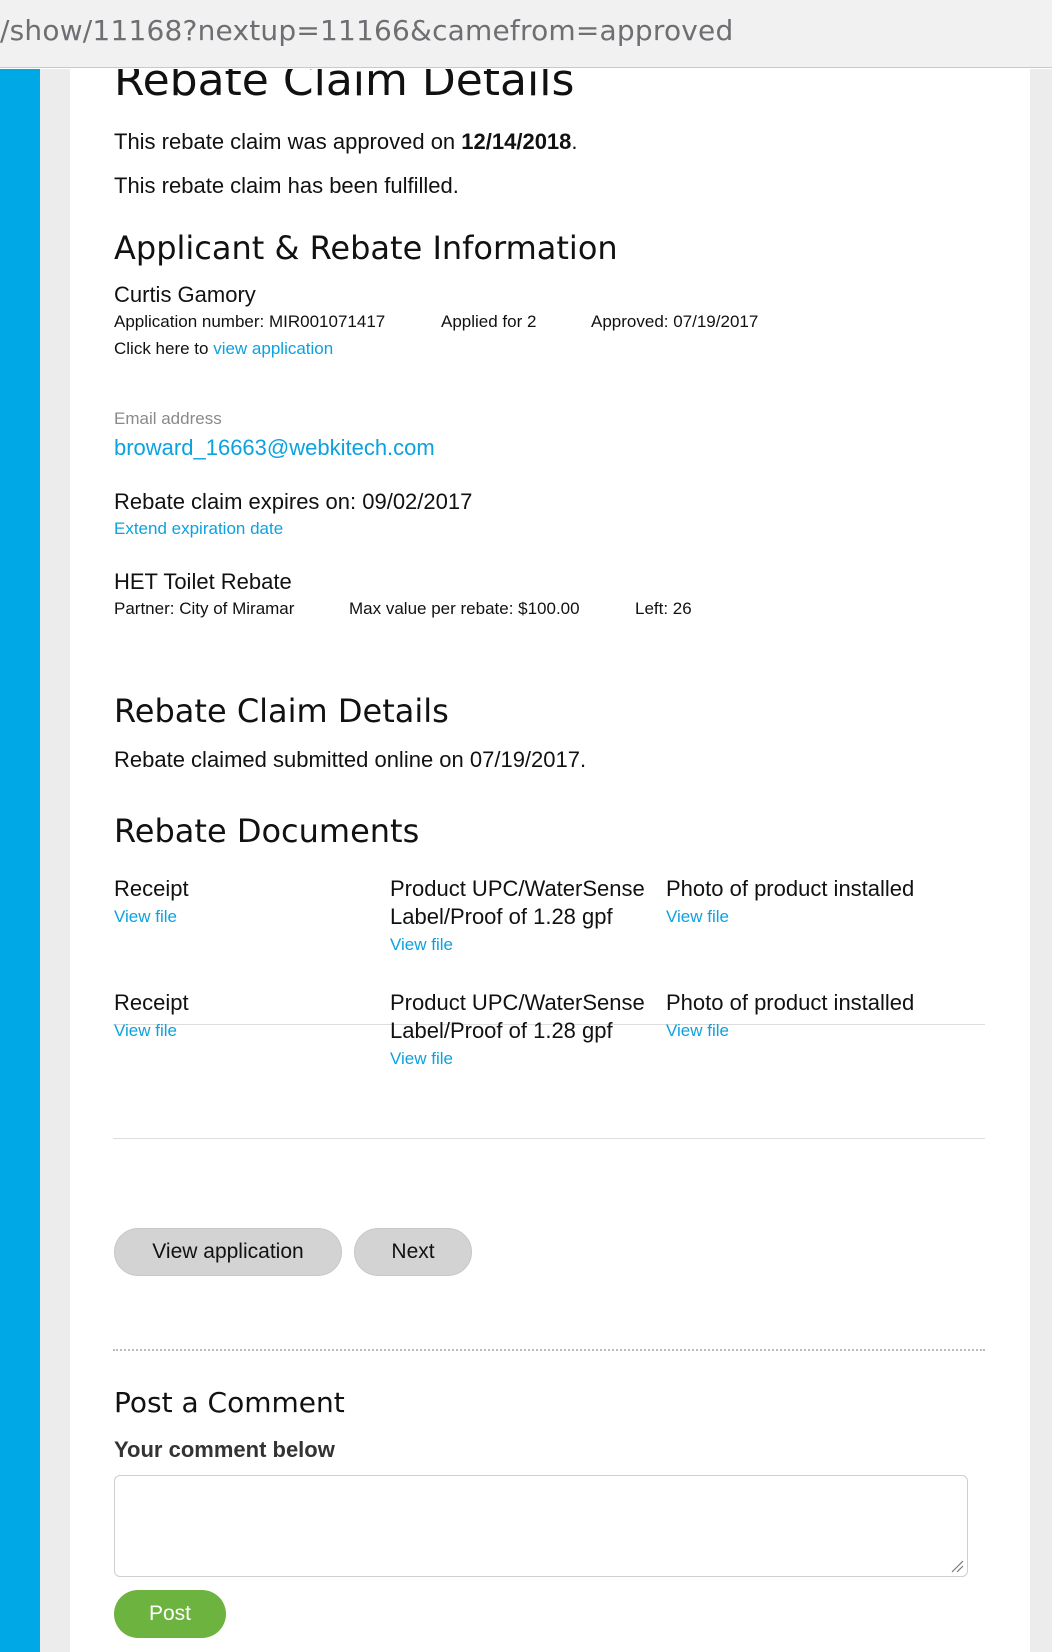  Describe the element at coordinates (549, 1138) in the screenshot. I see `row-divider` at that location.